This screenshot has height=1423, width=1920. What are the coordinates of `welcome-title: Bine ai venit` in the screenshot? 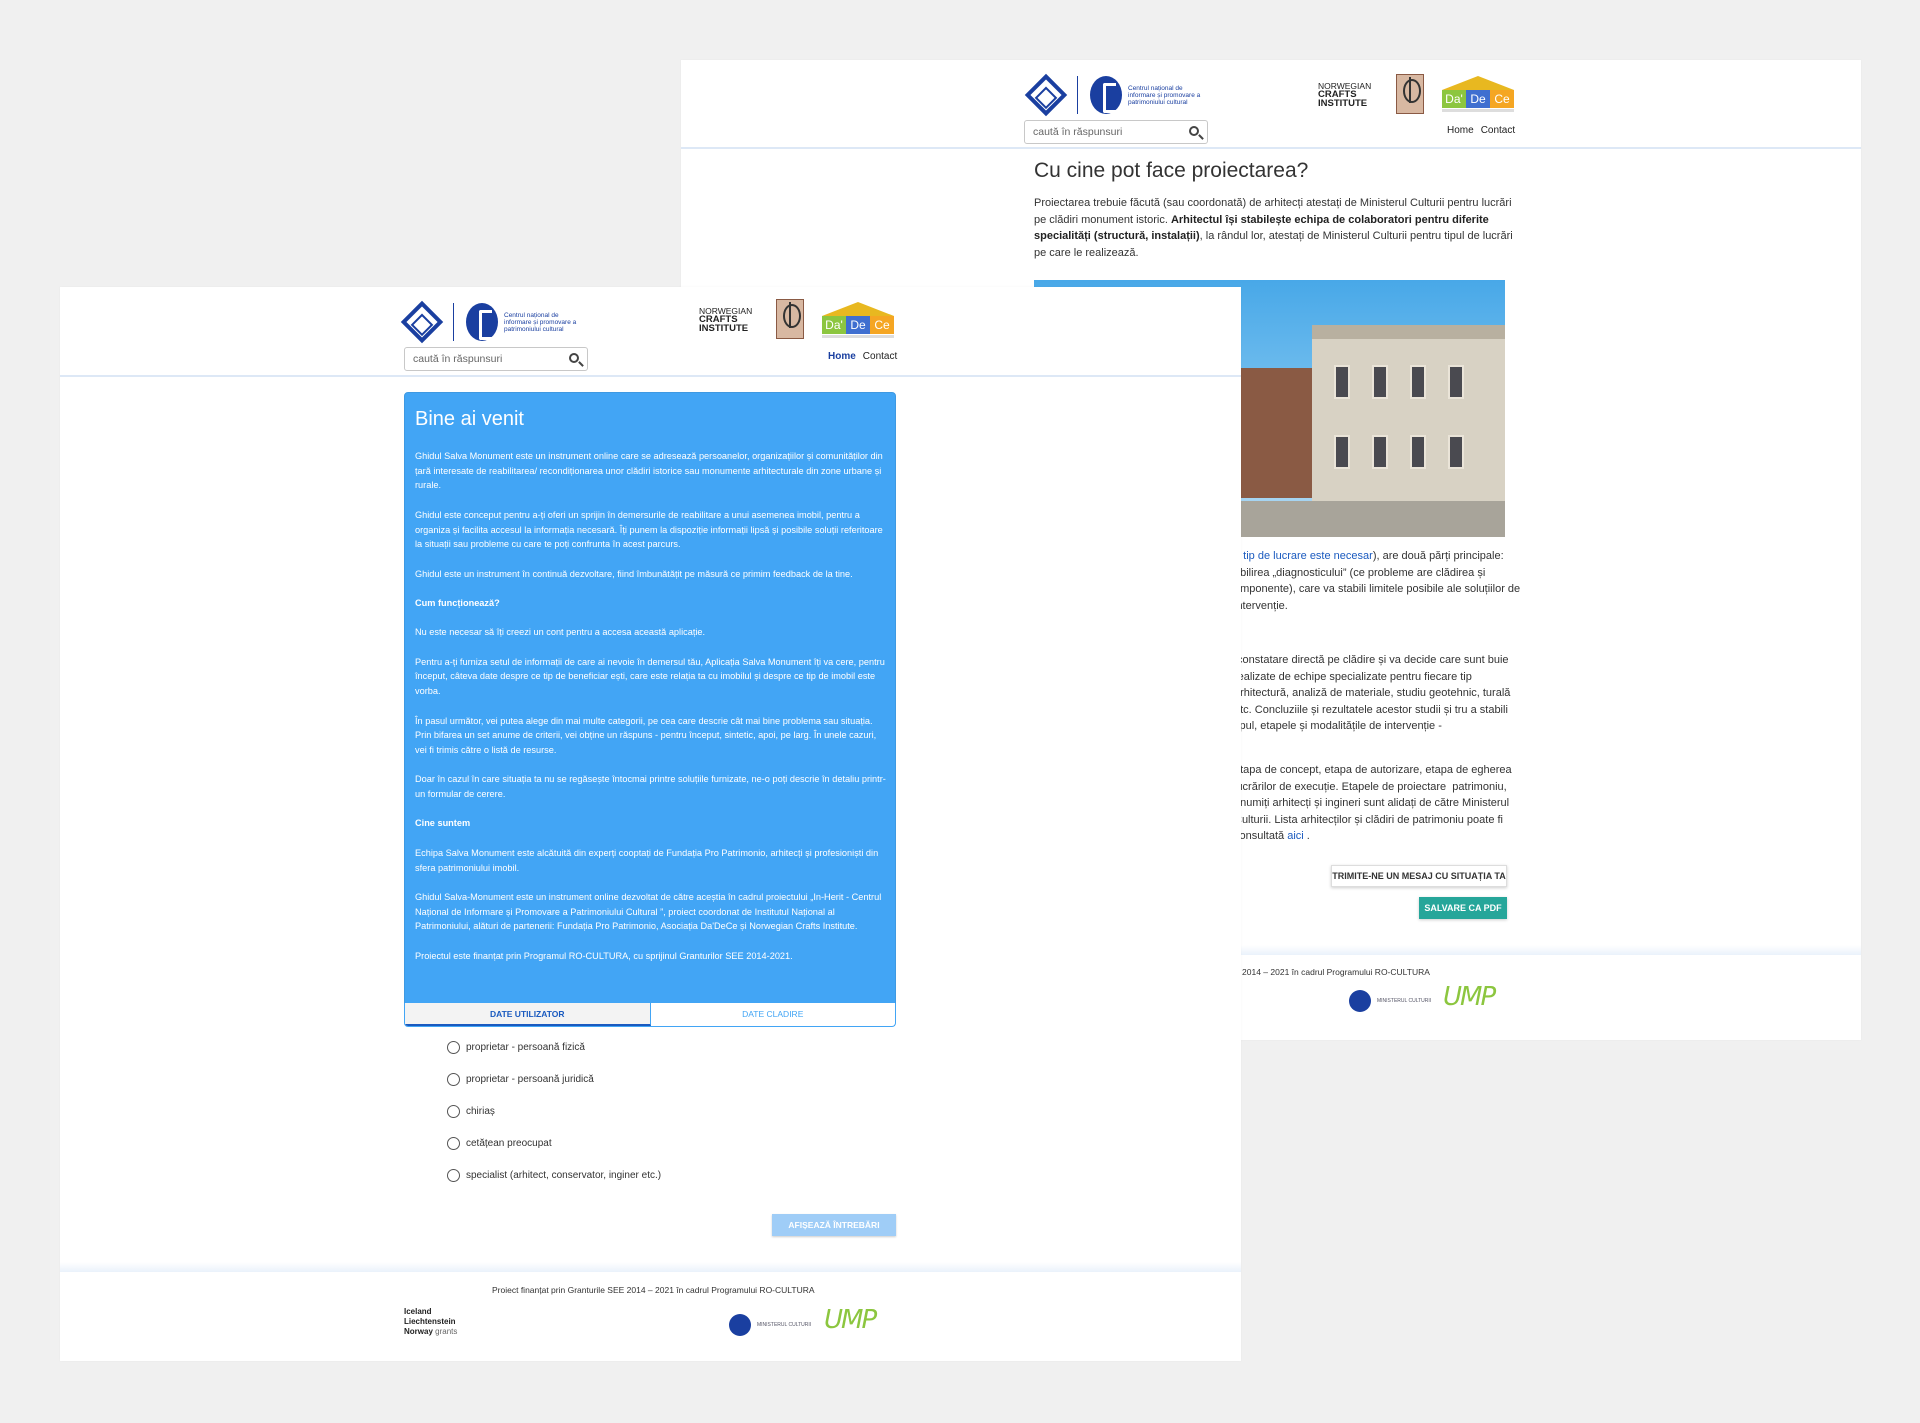 It's located at (469, 419).